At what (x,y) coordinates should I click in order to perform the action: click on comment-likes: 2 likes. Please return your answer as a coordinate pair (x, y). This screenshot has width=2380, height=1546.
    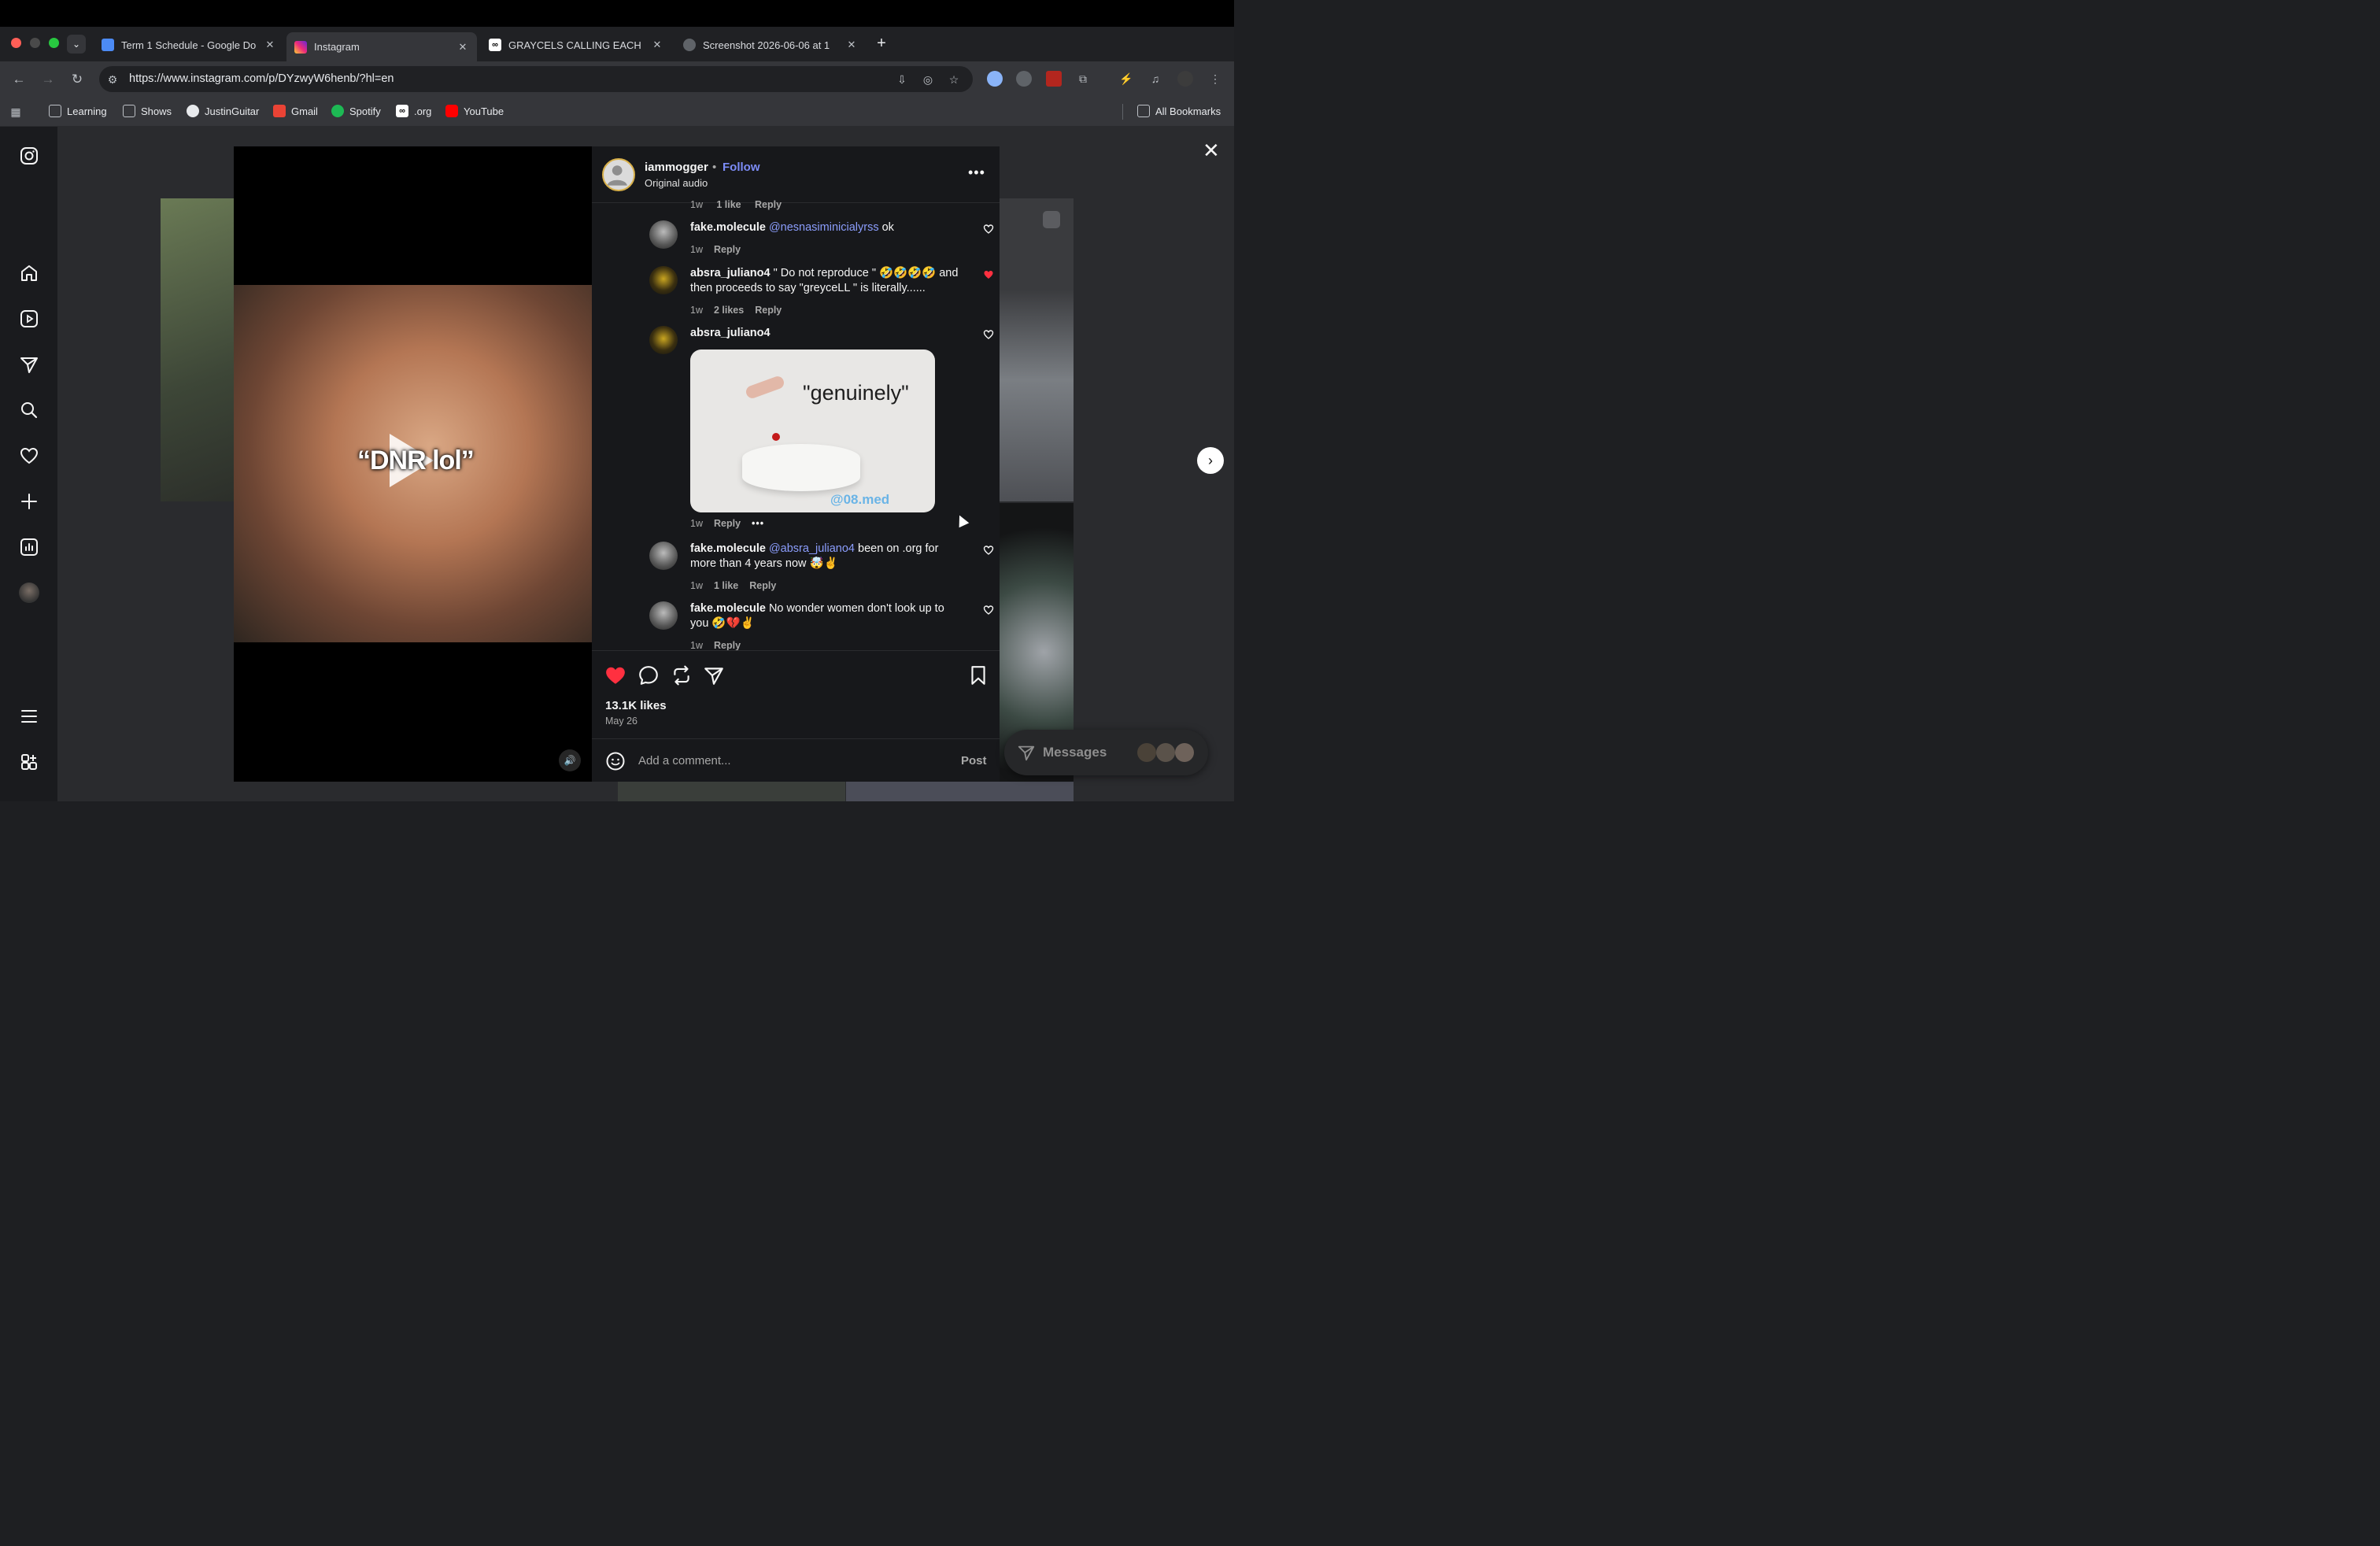
    Looking at the image, I should click on (729, 311).